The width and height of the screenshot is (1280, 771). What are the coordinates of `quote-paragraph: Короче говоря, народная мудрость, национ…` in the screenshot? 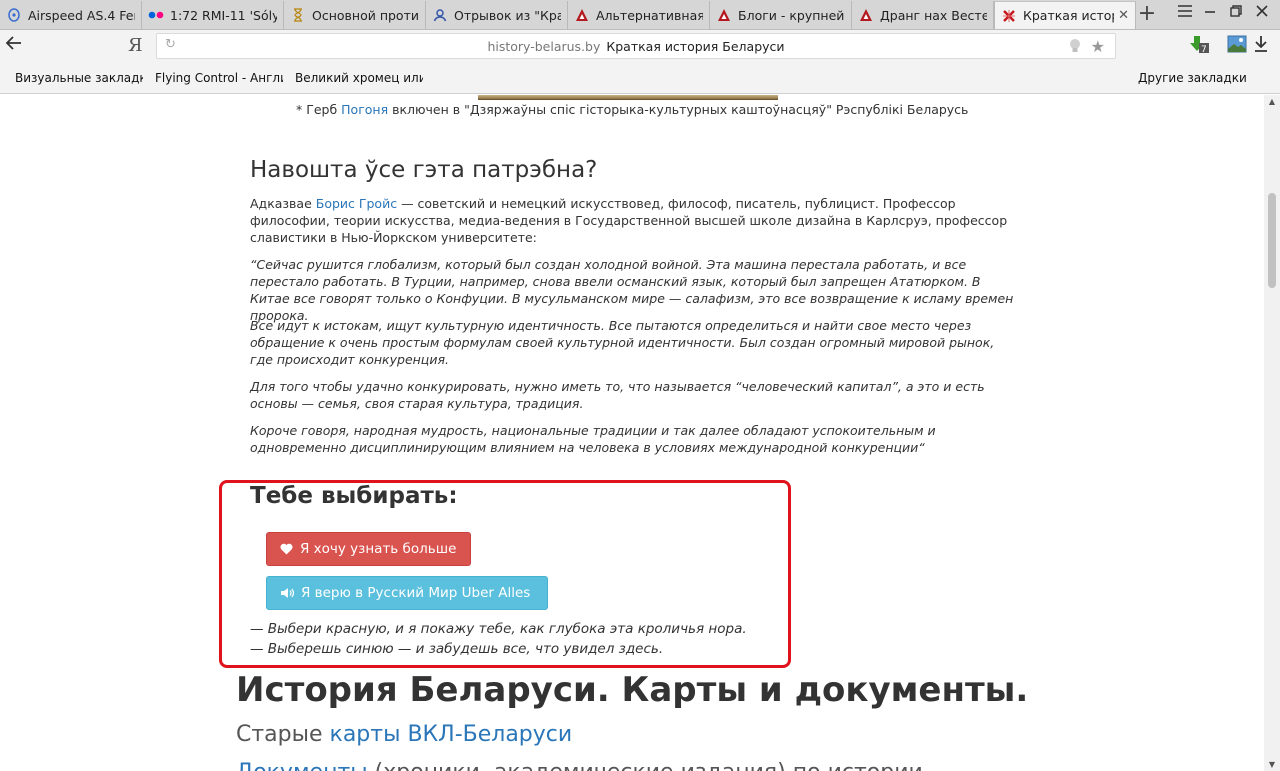 It's located at (593, 439).